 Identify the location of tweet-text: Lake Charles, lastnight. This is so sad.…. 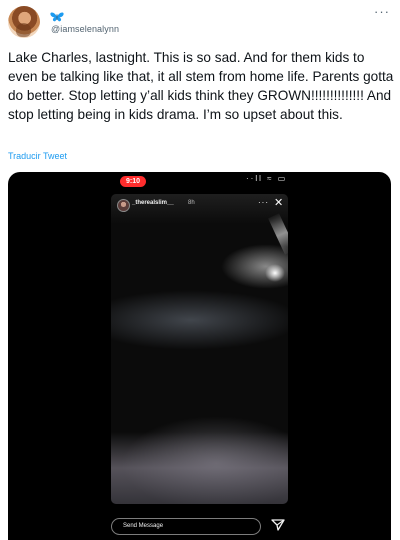
(201, 86).